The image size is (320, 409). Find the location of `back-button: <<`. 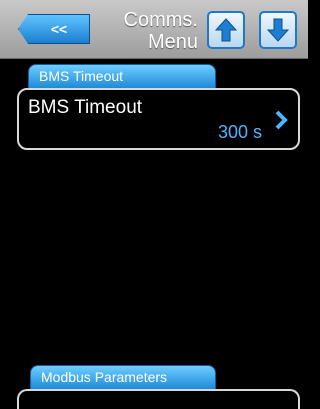

back-button: << is located at coordinates (54, 29).